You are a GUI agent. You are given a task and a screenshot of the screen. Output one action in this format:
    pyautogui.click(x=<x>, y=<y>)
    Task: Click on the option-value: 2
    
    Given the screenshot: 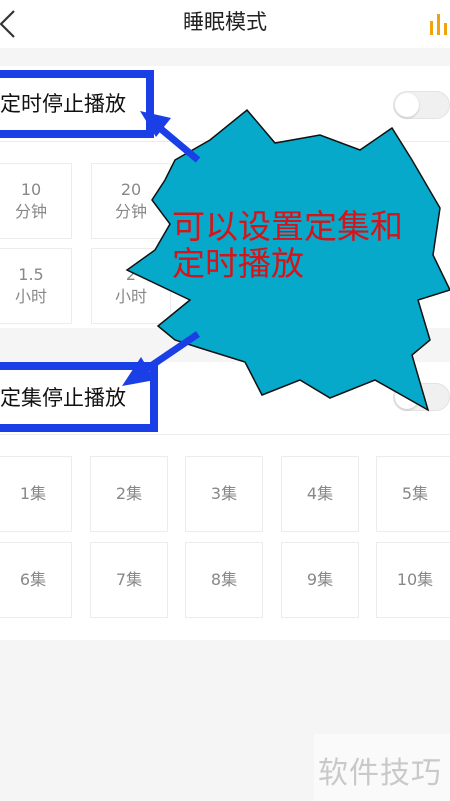 What is the action you would take?
    pyautogui.click(x=131, y=274)
    